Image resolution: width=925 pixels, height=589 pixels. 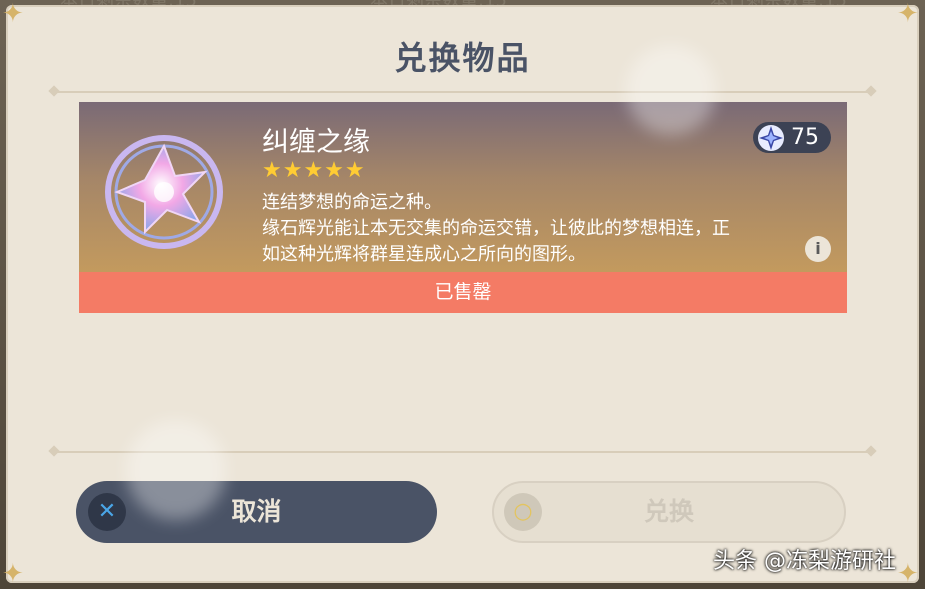 What do you see at coordinates (314, 170) in the screenshot?
I see `rarity-stars: ★★★★★` at bounding box center [314, 170].